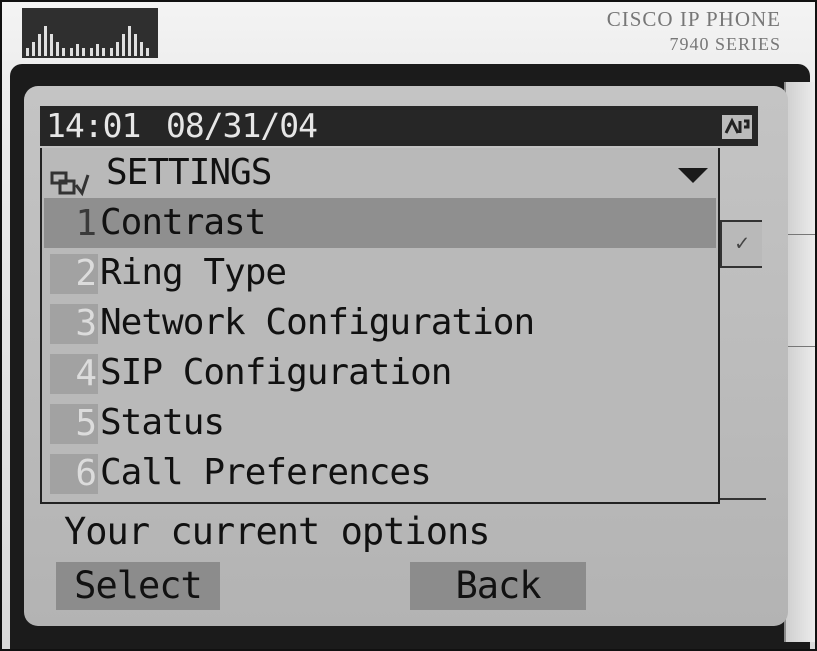 The width and height of the screenshot is (817, 651). Describe the element at coordinates (743, 499) in the screenshot. I see `divider` at that location.